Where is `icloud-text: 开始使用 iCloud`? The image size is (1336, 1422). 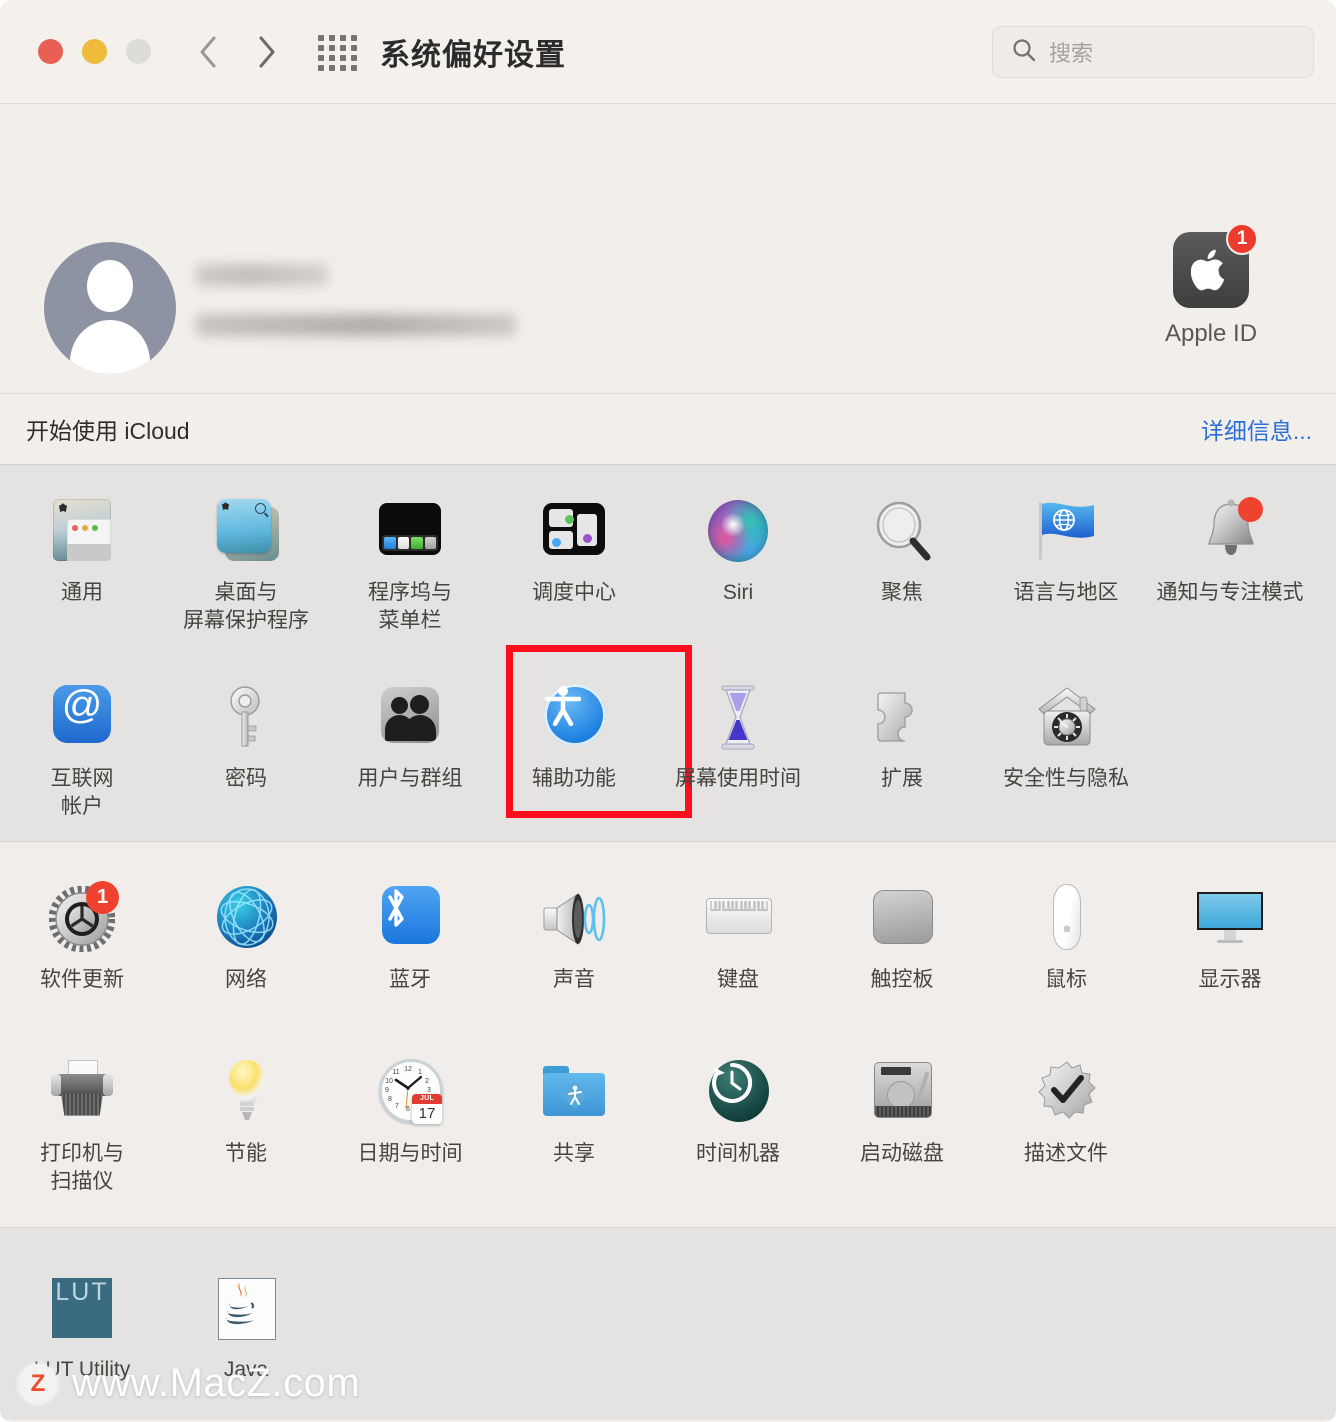 icloud-text: 开始使用 iCloud is located at coordinates (108, 431).